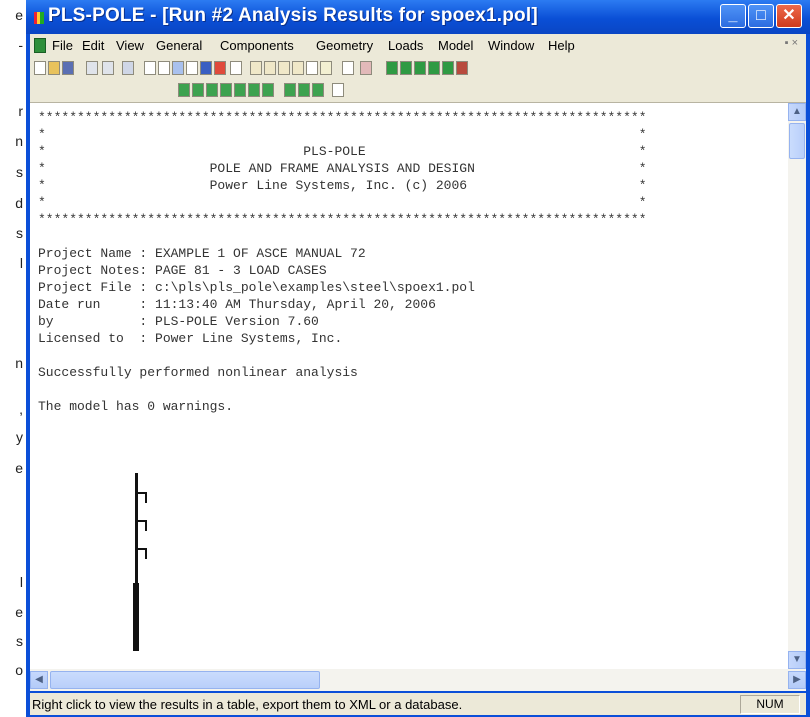  What do you see at coordinates (136, 406) in the screenshot?
I see `warnings-count: The model has 0 warnings.` at bounding box center [136, 406].